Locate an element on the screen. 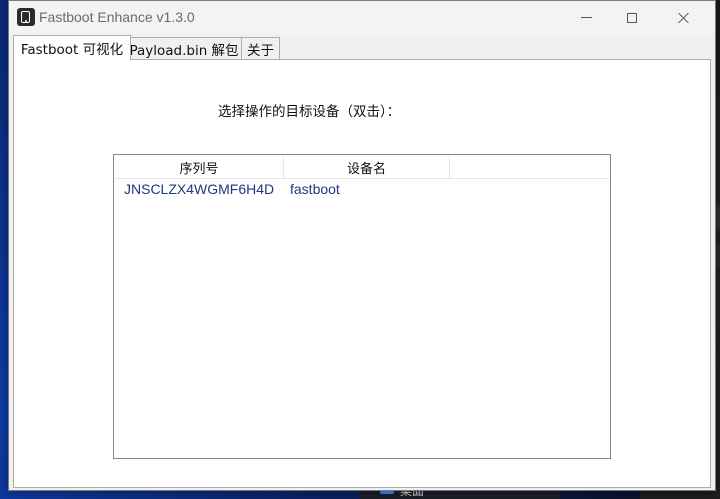 Image resolution: width=720 pixels, height=499 pixels. list-item: JNSCLZX4WGMF6H4D fastboot is located at coordinates (362, 189).